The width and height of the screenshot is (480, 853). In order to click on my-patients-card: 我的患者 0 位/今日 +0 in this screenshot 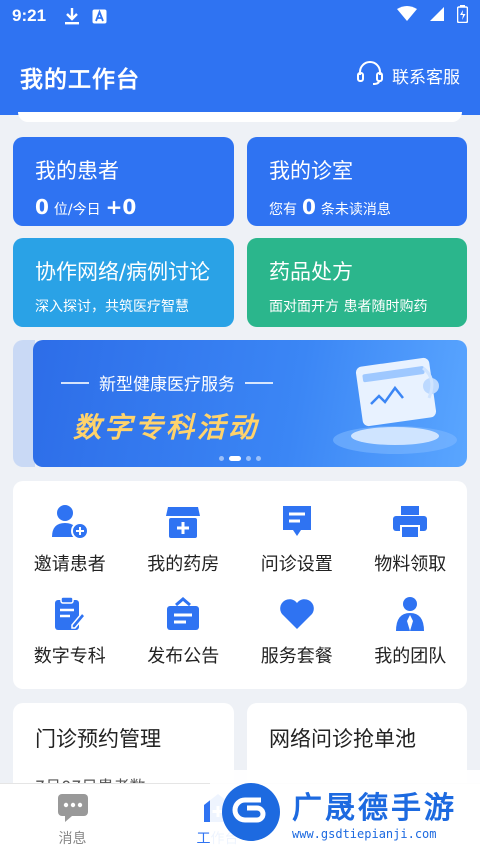, I will do `click(123, 181)`.